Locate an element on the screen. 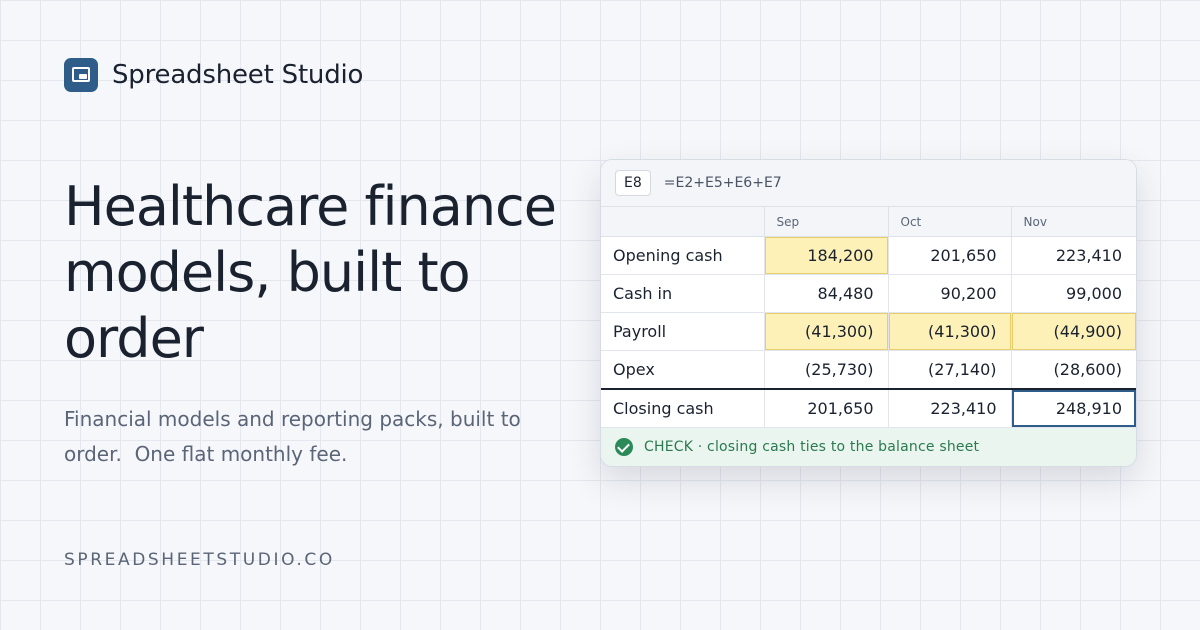  column-header-corner is located at coordinates (683, 222).